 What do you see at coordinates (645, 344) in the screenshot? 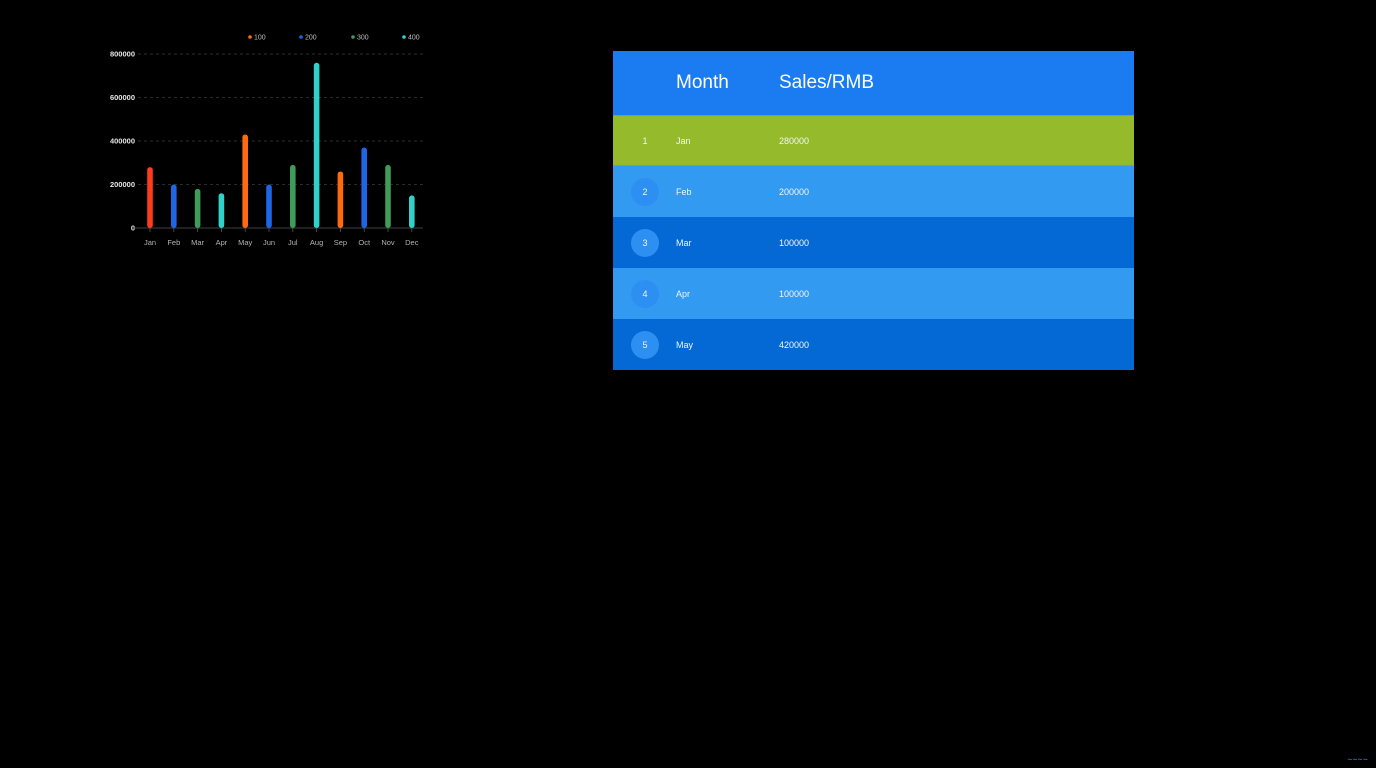
I see `rank-badge: 5` at bounding box center [645, 344].